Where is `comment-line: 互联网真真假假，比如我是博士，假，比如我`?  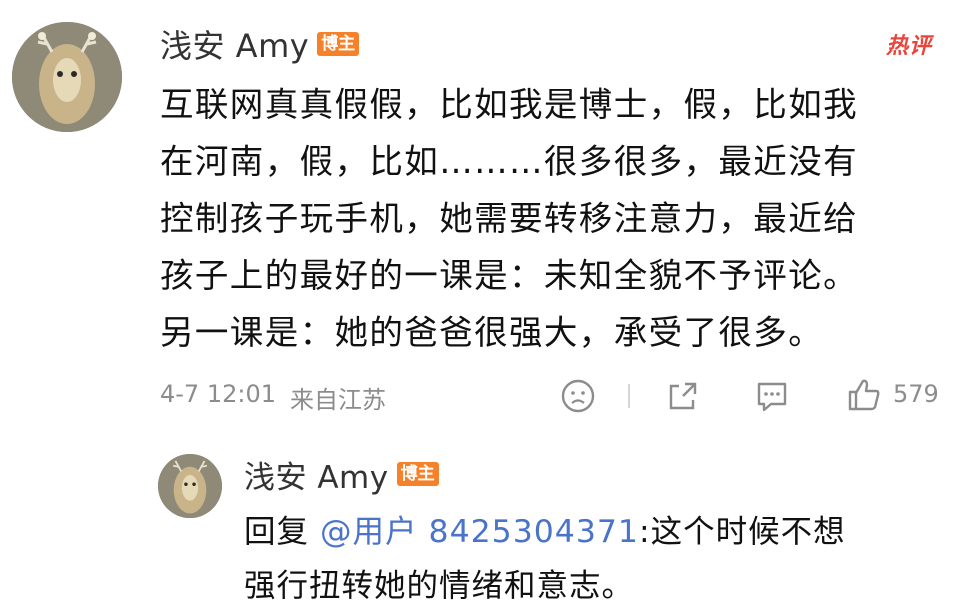 comment-line: 互联网真真假假，比如我是博士，假，比如我 is located at coordinates (509, 104).